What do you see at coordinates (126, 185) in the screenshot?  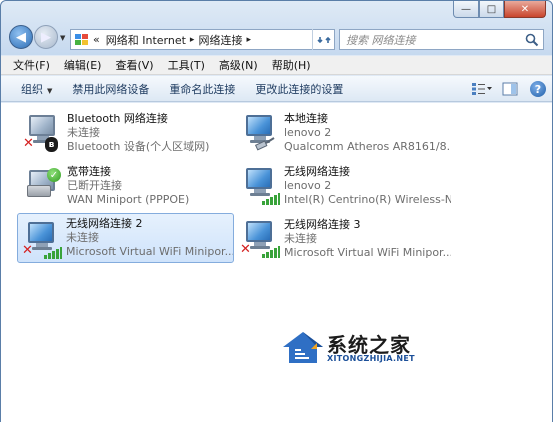 I see `list-item: ✓ 宽带连接 已断开连接 WAN Miniport (PPPOE)` at bounding box center [126, 185].